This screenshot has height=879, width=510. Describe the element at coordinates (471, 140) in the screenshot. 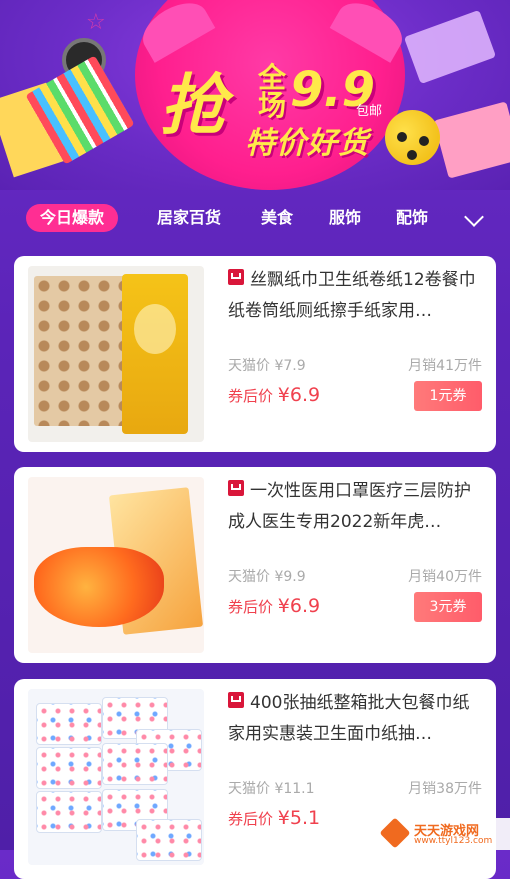

I see `candy-box-image` at that location.